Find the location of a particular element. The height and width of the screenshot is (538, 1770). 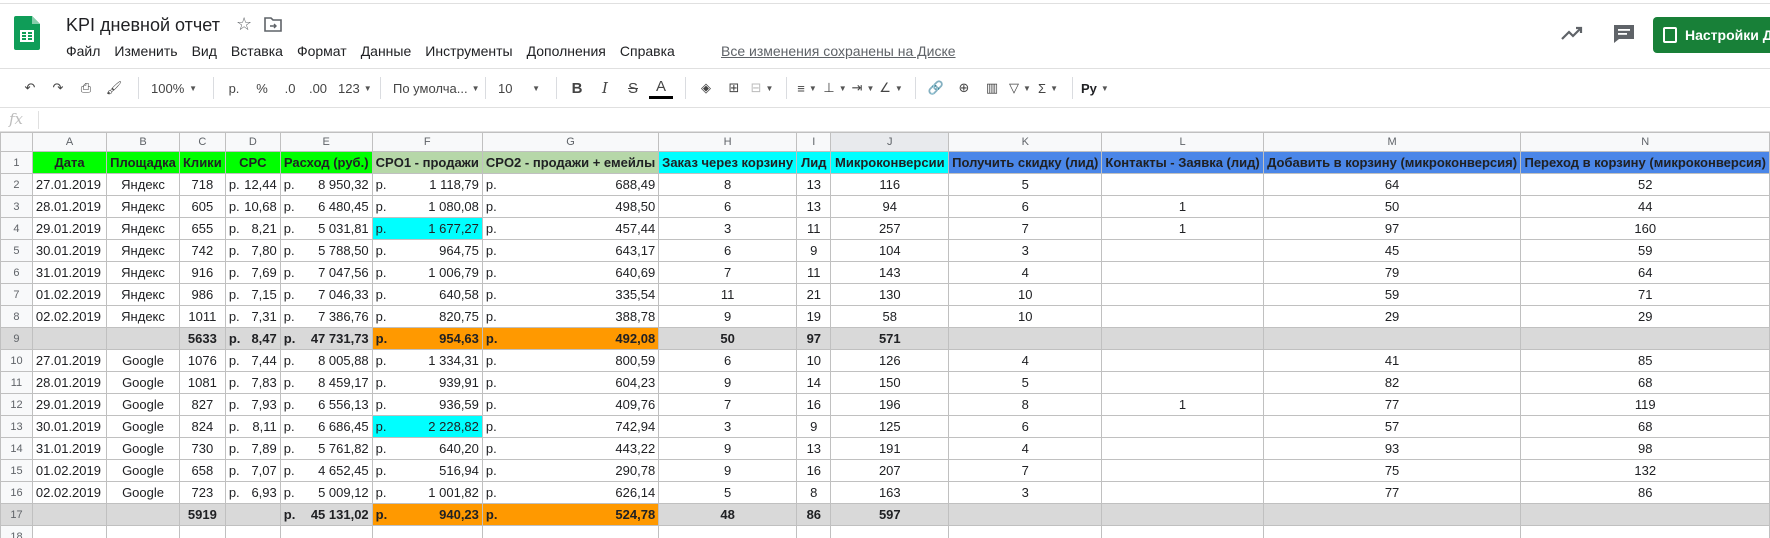

cell-l13 is located at coordinates (1182, 426).